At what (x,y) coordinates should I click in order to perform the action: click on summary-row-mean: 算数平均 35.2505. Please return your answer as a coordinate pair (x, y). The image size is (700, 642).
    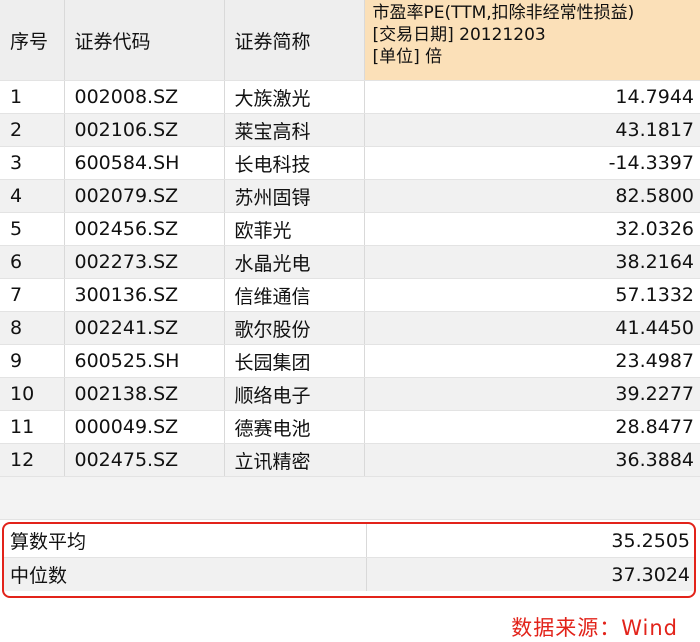
    Looking at the image, I should click on (349, 541).